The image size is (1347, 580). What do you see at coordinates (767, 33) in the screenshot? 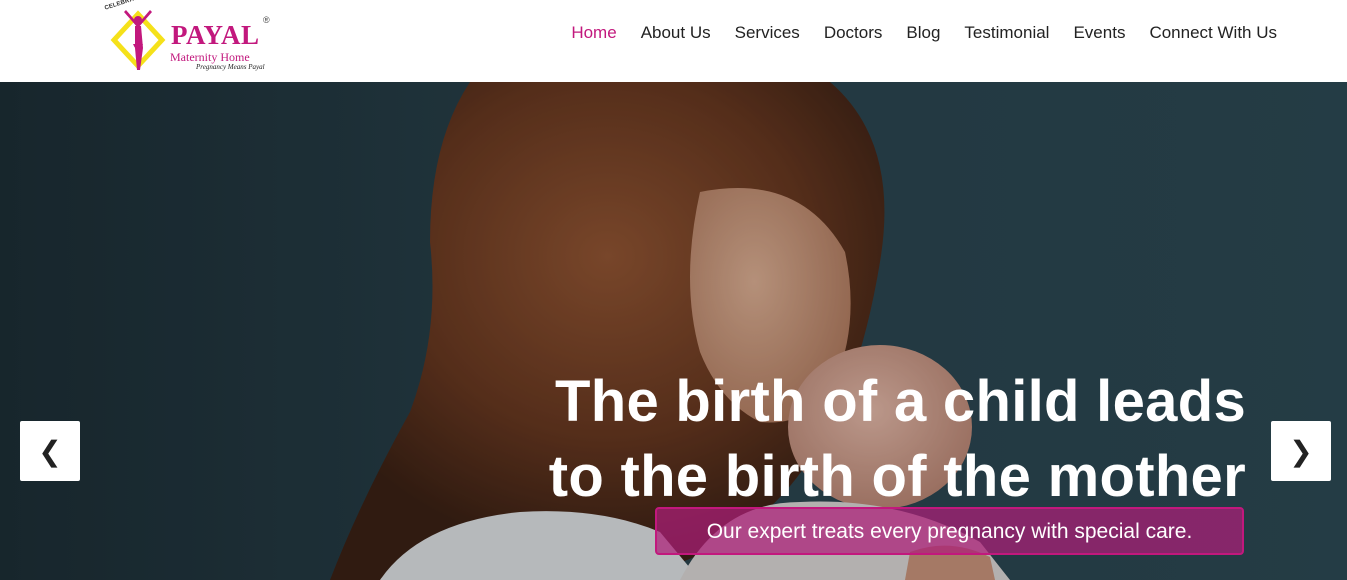
I see `nav-services: Services` at bounding box center [767, 33].